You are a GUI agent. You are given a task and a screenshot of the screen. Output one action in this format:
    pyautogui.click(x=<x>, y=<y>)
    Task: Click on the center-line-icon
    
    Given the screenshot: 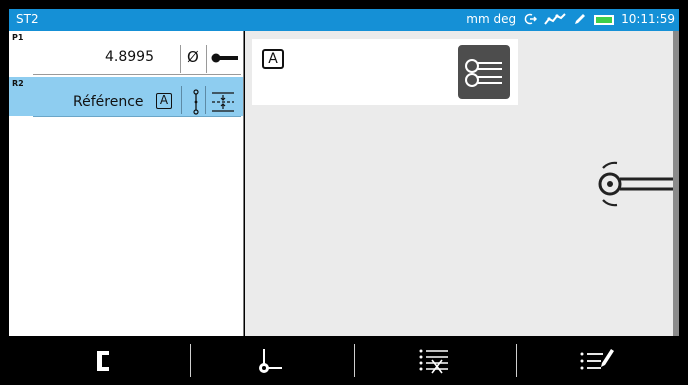 What is the action you would take?
    pyautogui.click(x=223, y=102)
    